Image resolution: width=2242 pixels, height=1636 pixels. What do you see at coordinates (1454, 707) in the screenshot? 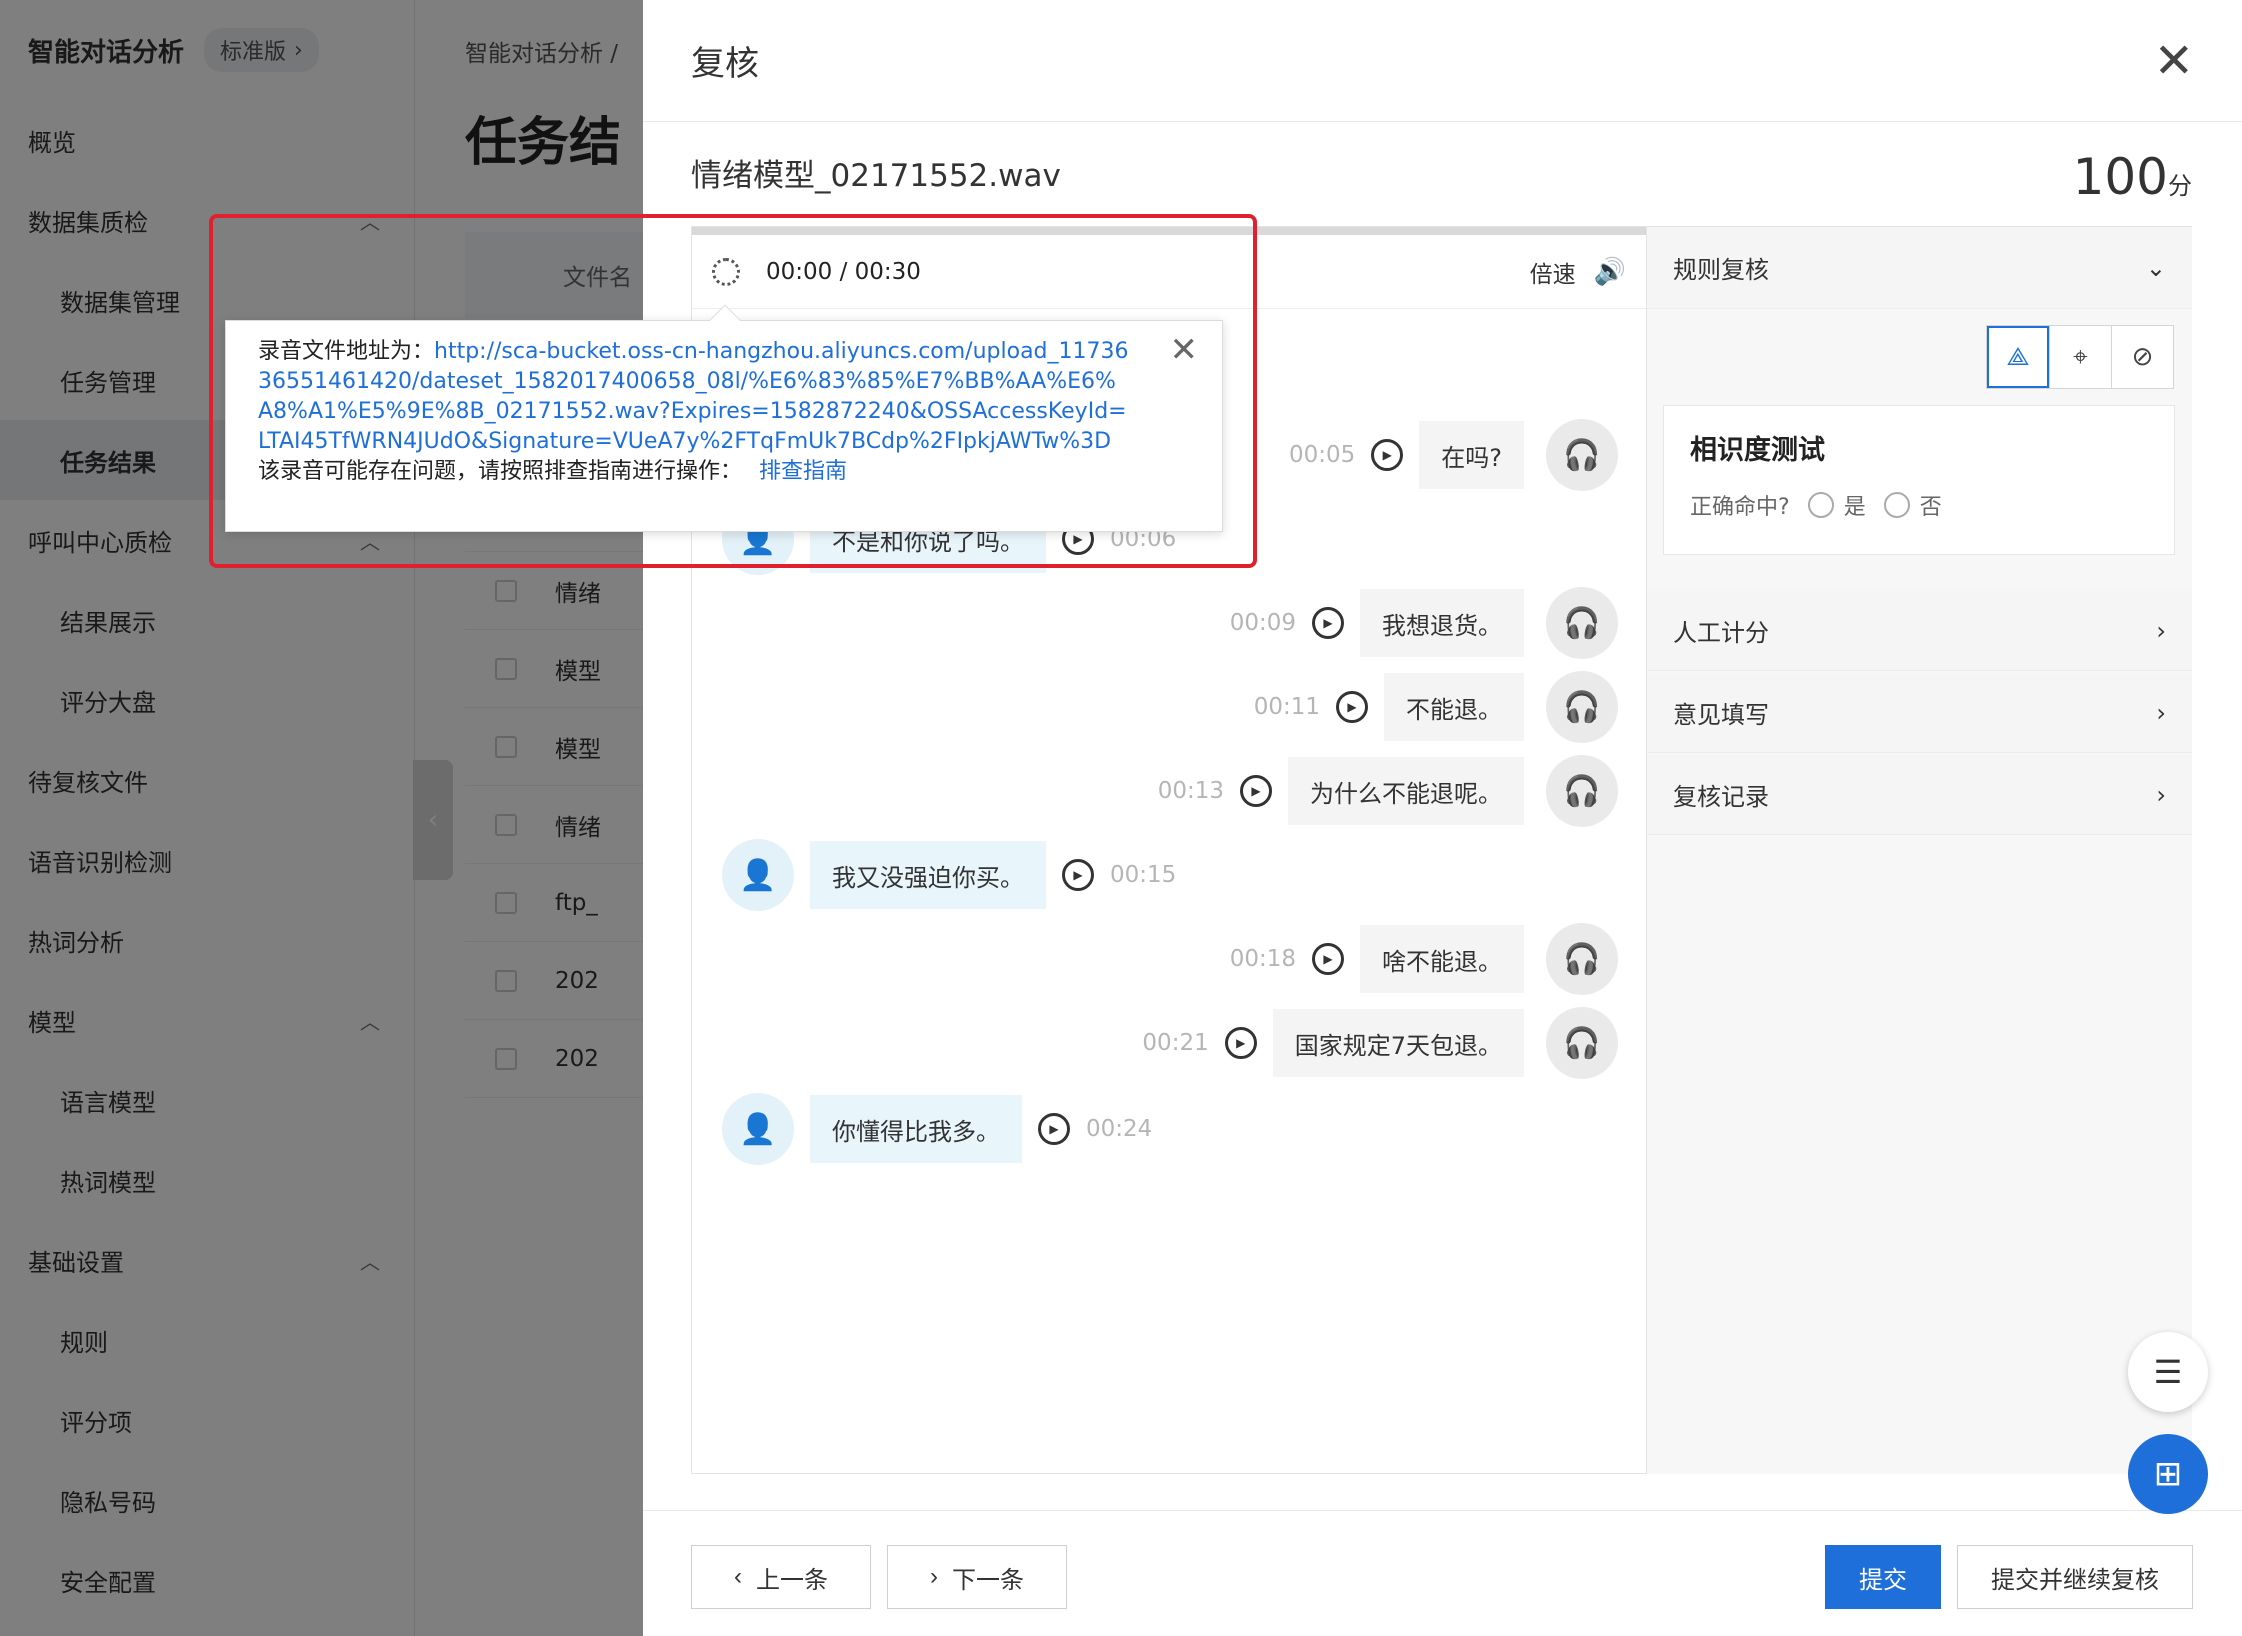
I see `message-bubble: 不能退。` at bounding box center [1454, 707].